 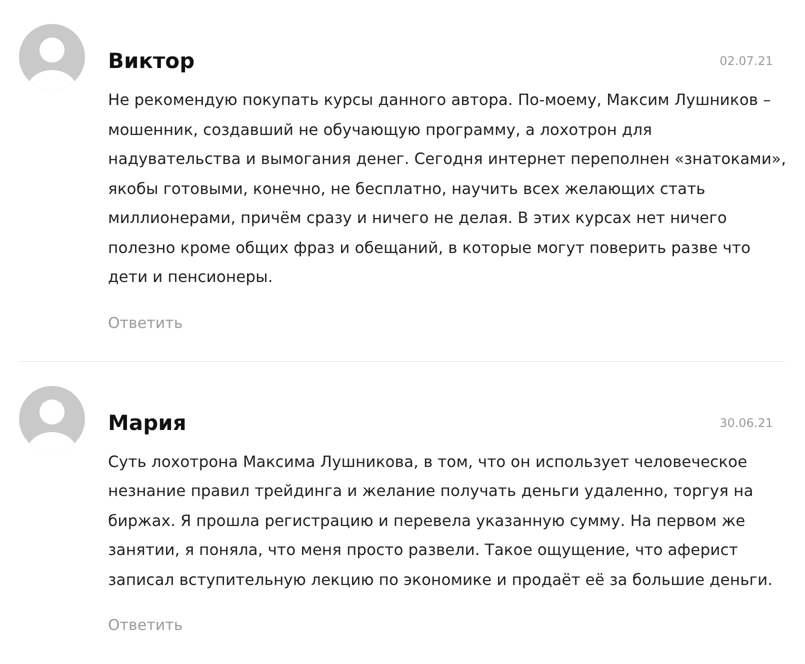 What do you see at coordinates (147, 423) in the screenshot?
I see `comment-author: Мария` at bounding box center [147, 423].